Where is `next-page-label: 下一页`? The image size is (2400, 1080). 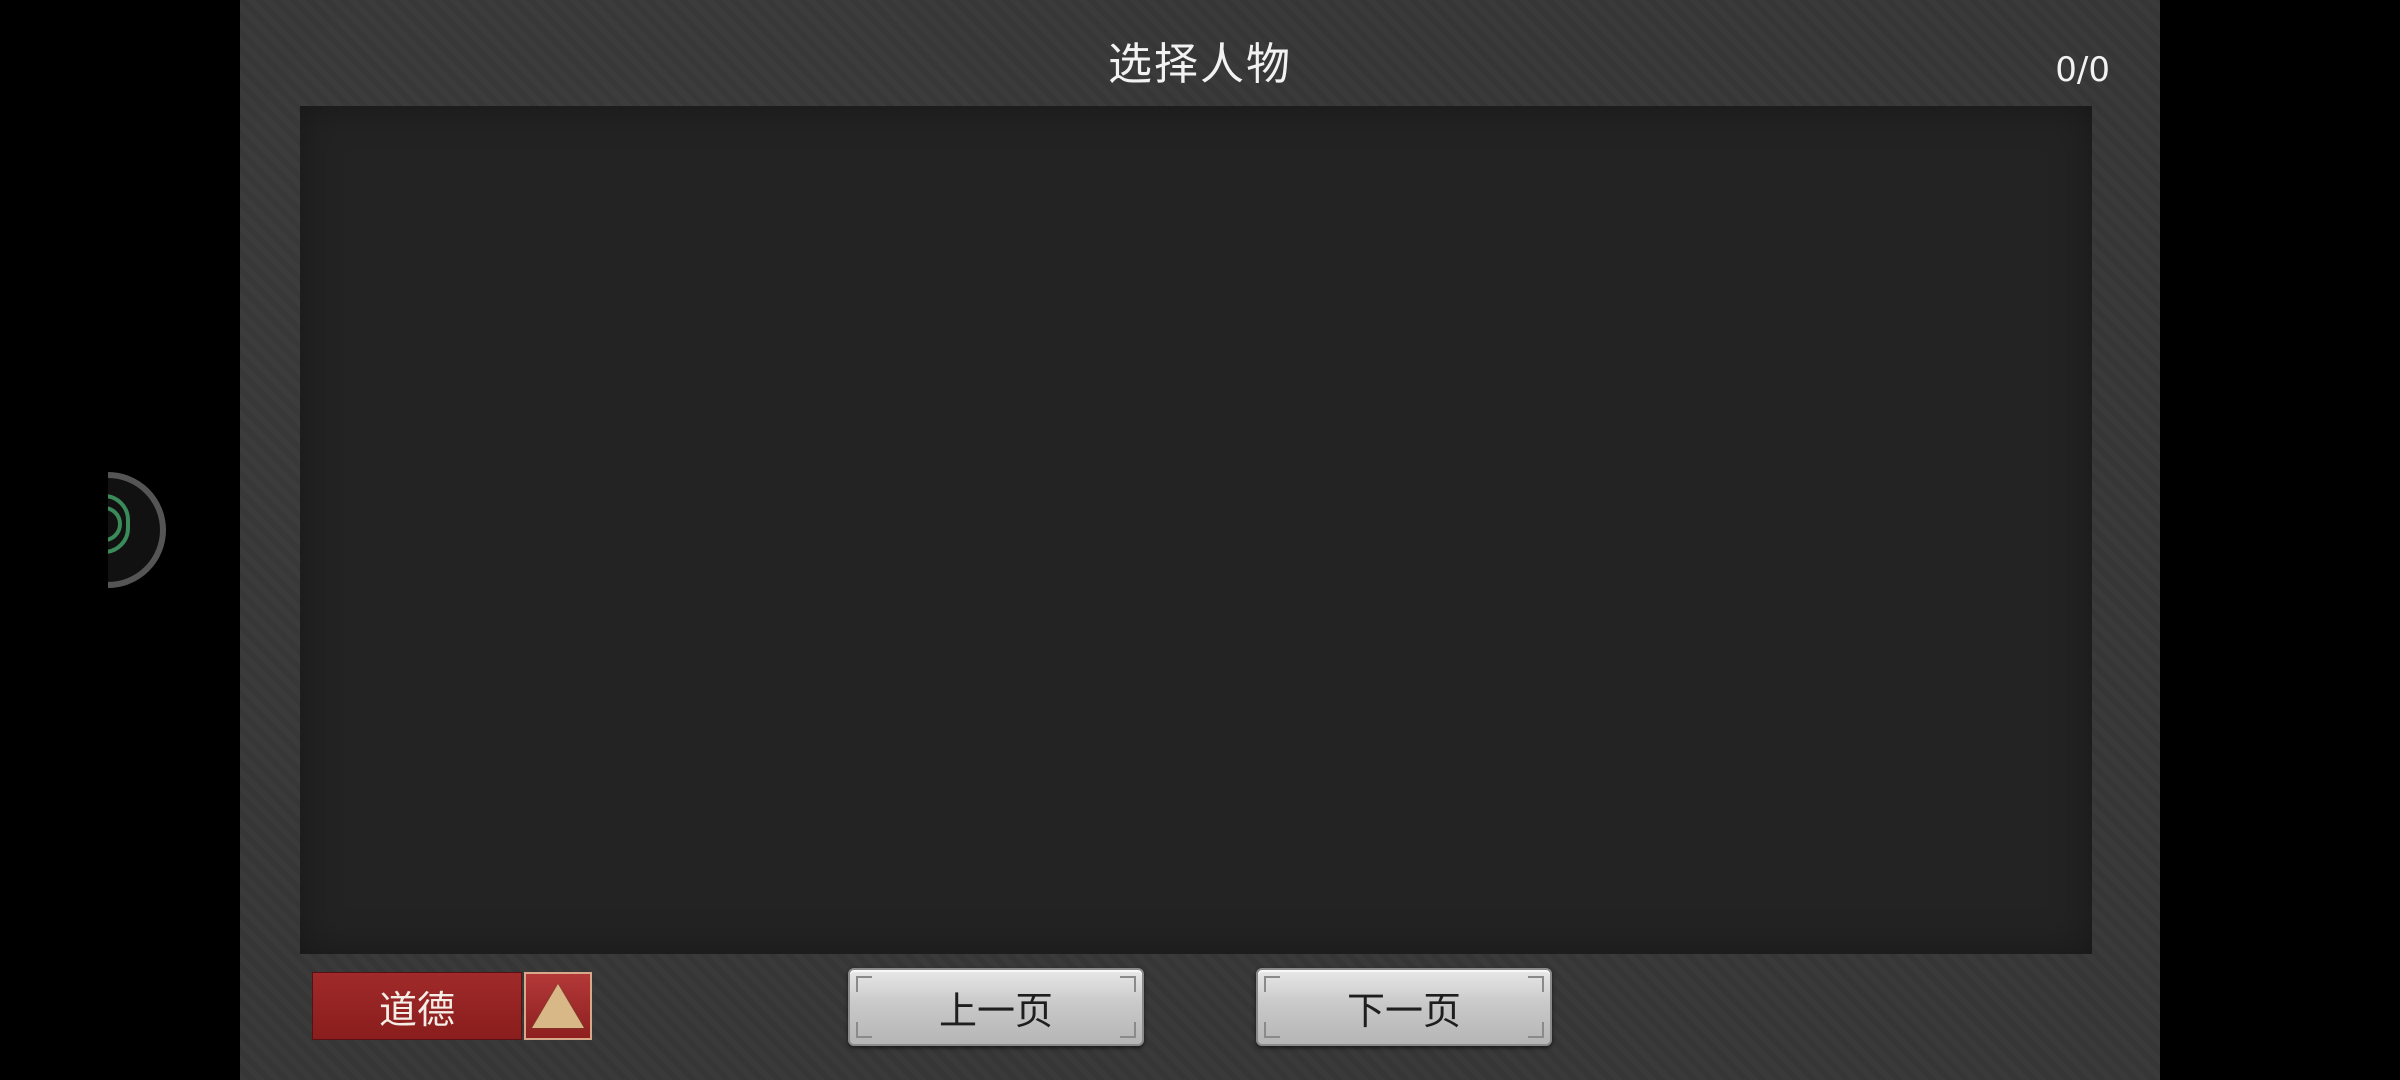
next-page-label: 下一页 is located at coordinates (1403, 1010).